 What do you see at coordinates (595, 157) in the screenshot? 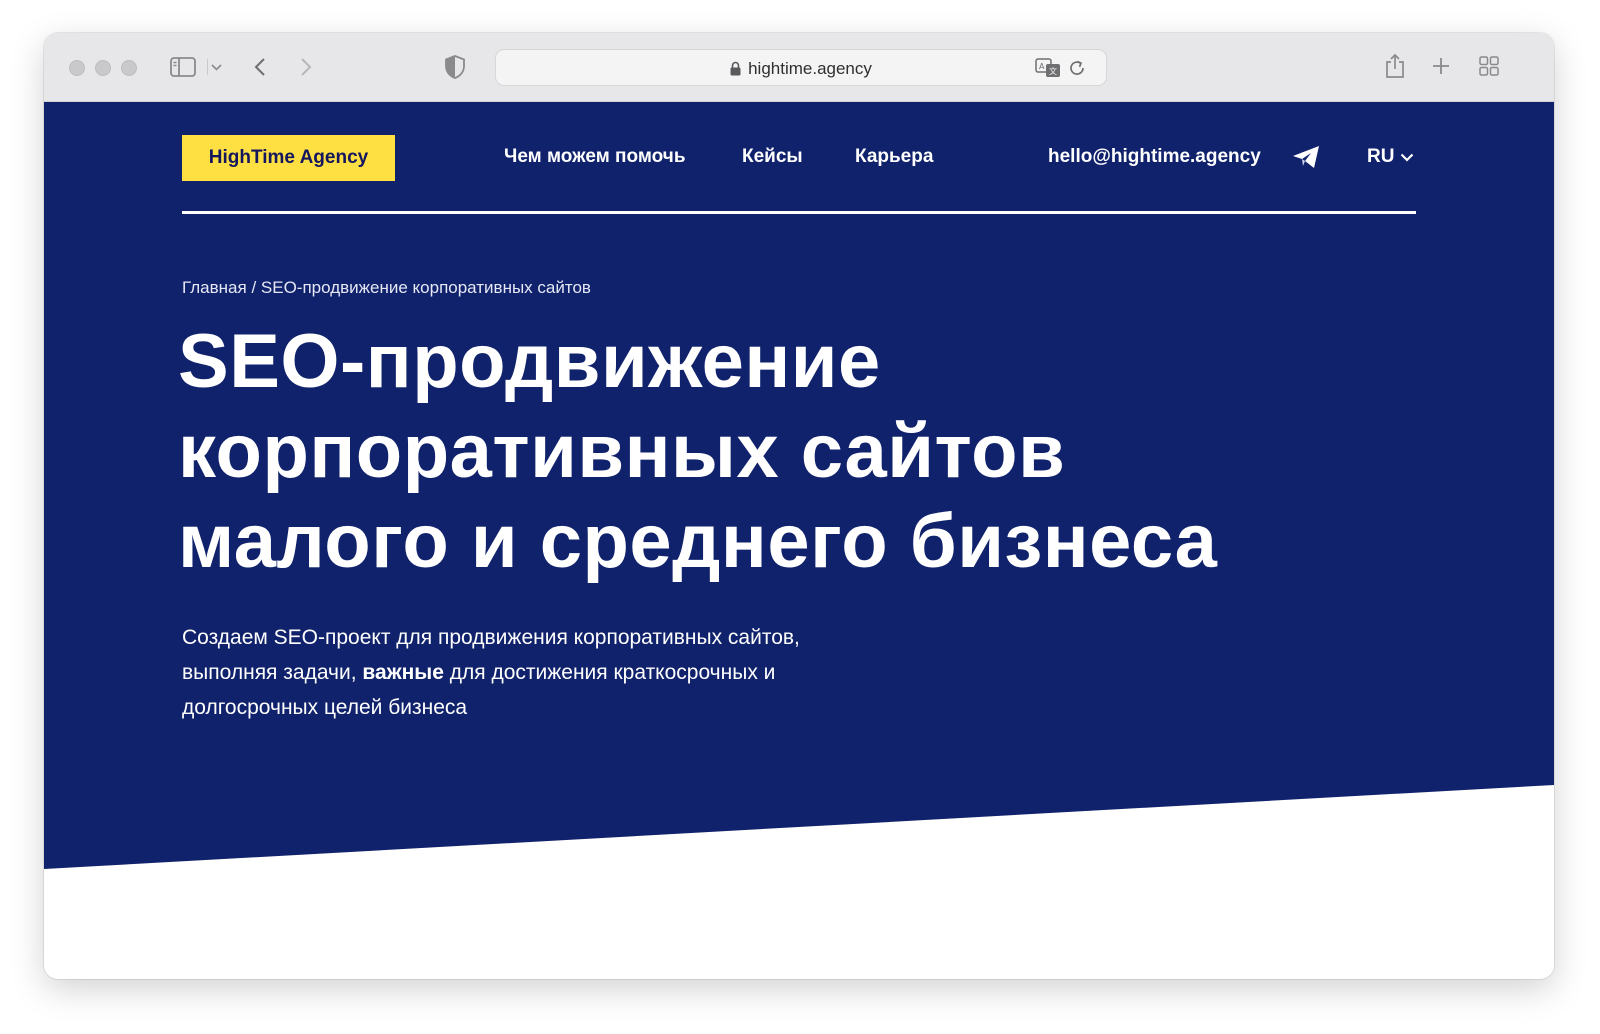
I see `nav-link-services: Чем можем помочь` at bounding box center [595, 157].